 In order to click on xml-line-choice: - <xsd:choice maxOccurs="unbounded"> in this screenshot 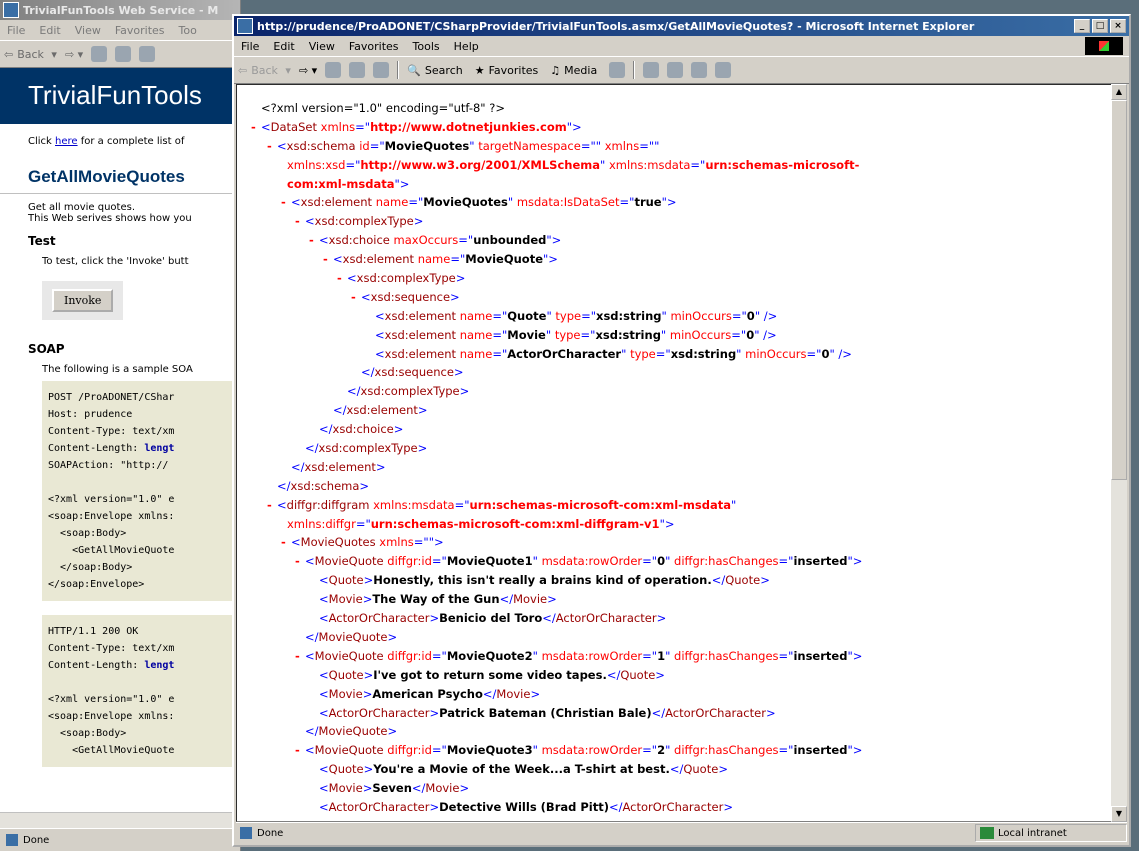, I will do `click(556, 240)`.